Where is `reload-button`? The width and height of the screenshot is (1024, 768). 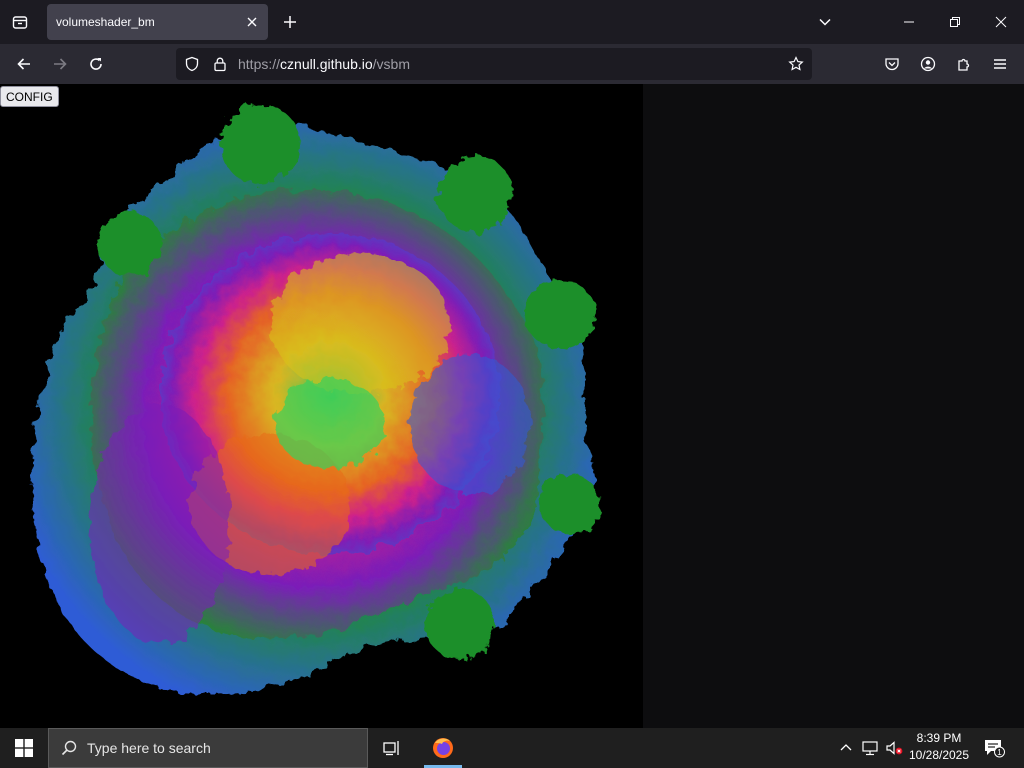 reload-button is located at coordinates (96, 64).